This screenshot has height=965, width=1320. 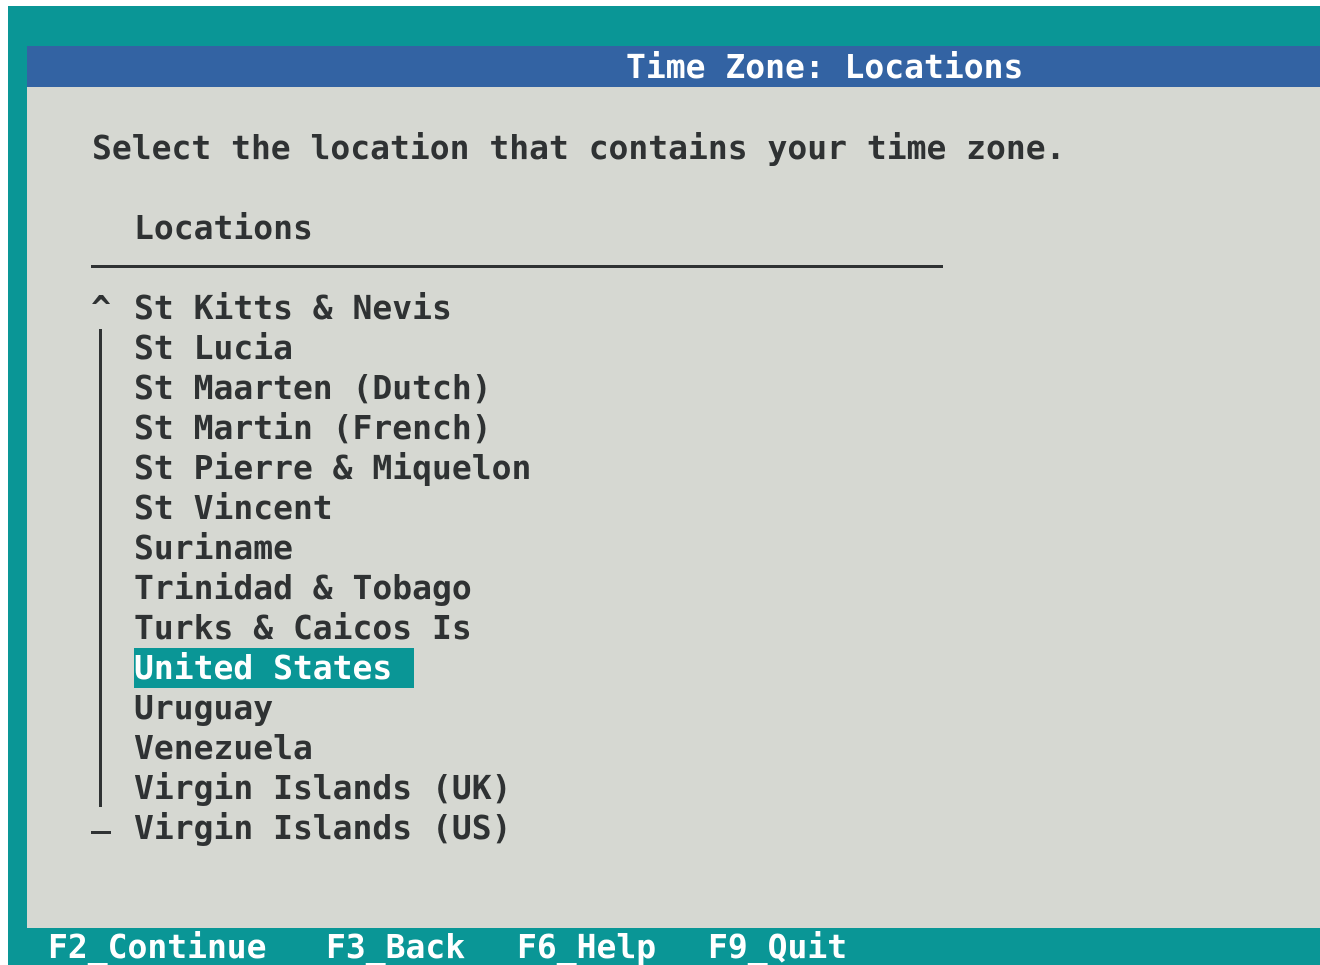 What do you see at coordinates (664, 946) in the screenshot?
I see `function-key-bar: F2_Continue F3_Back F6_Help F9_Quit` at bounding box center [664, 946].